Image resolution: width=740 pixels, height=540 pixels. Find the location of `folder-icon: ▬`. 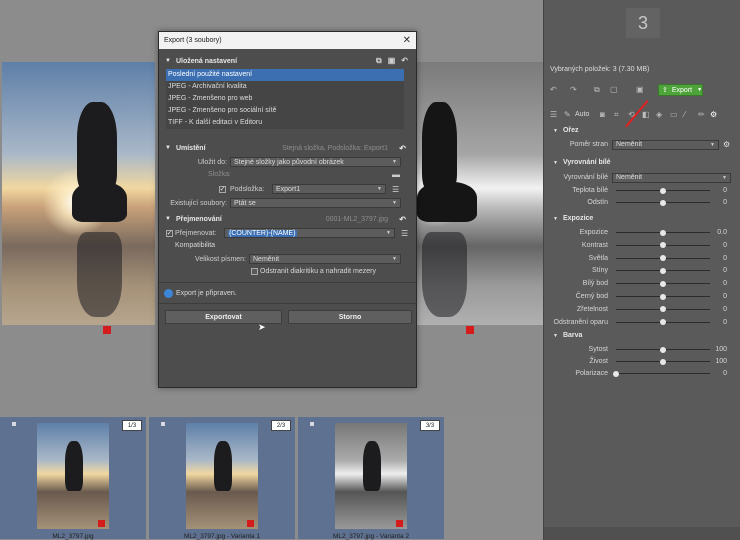

folder-icon: ▬ is located at coordinates (396, 174).